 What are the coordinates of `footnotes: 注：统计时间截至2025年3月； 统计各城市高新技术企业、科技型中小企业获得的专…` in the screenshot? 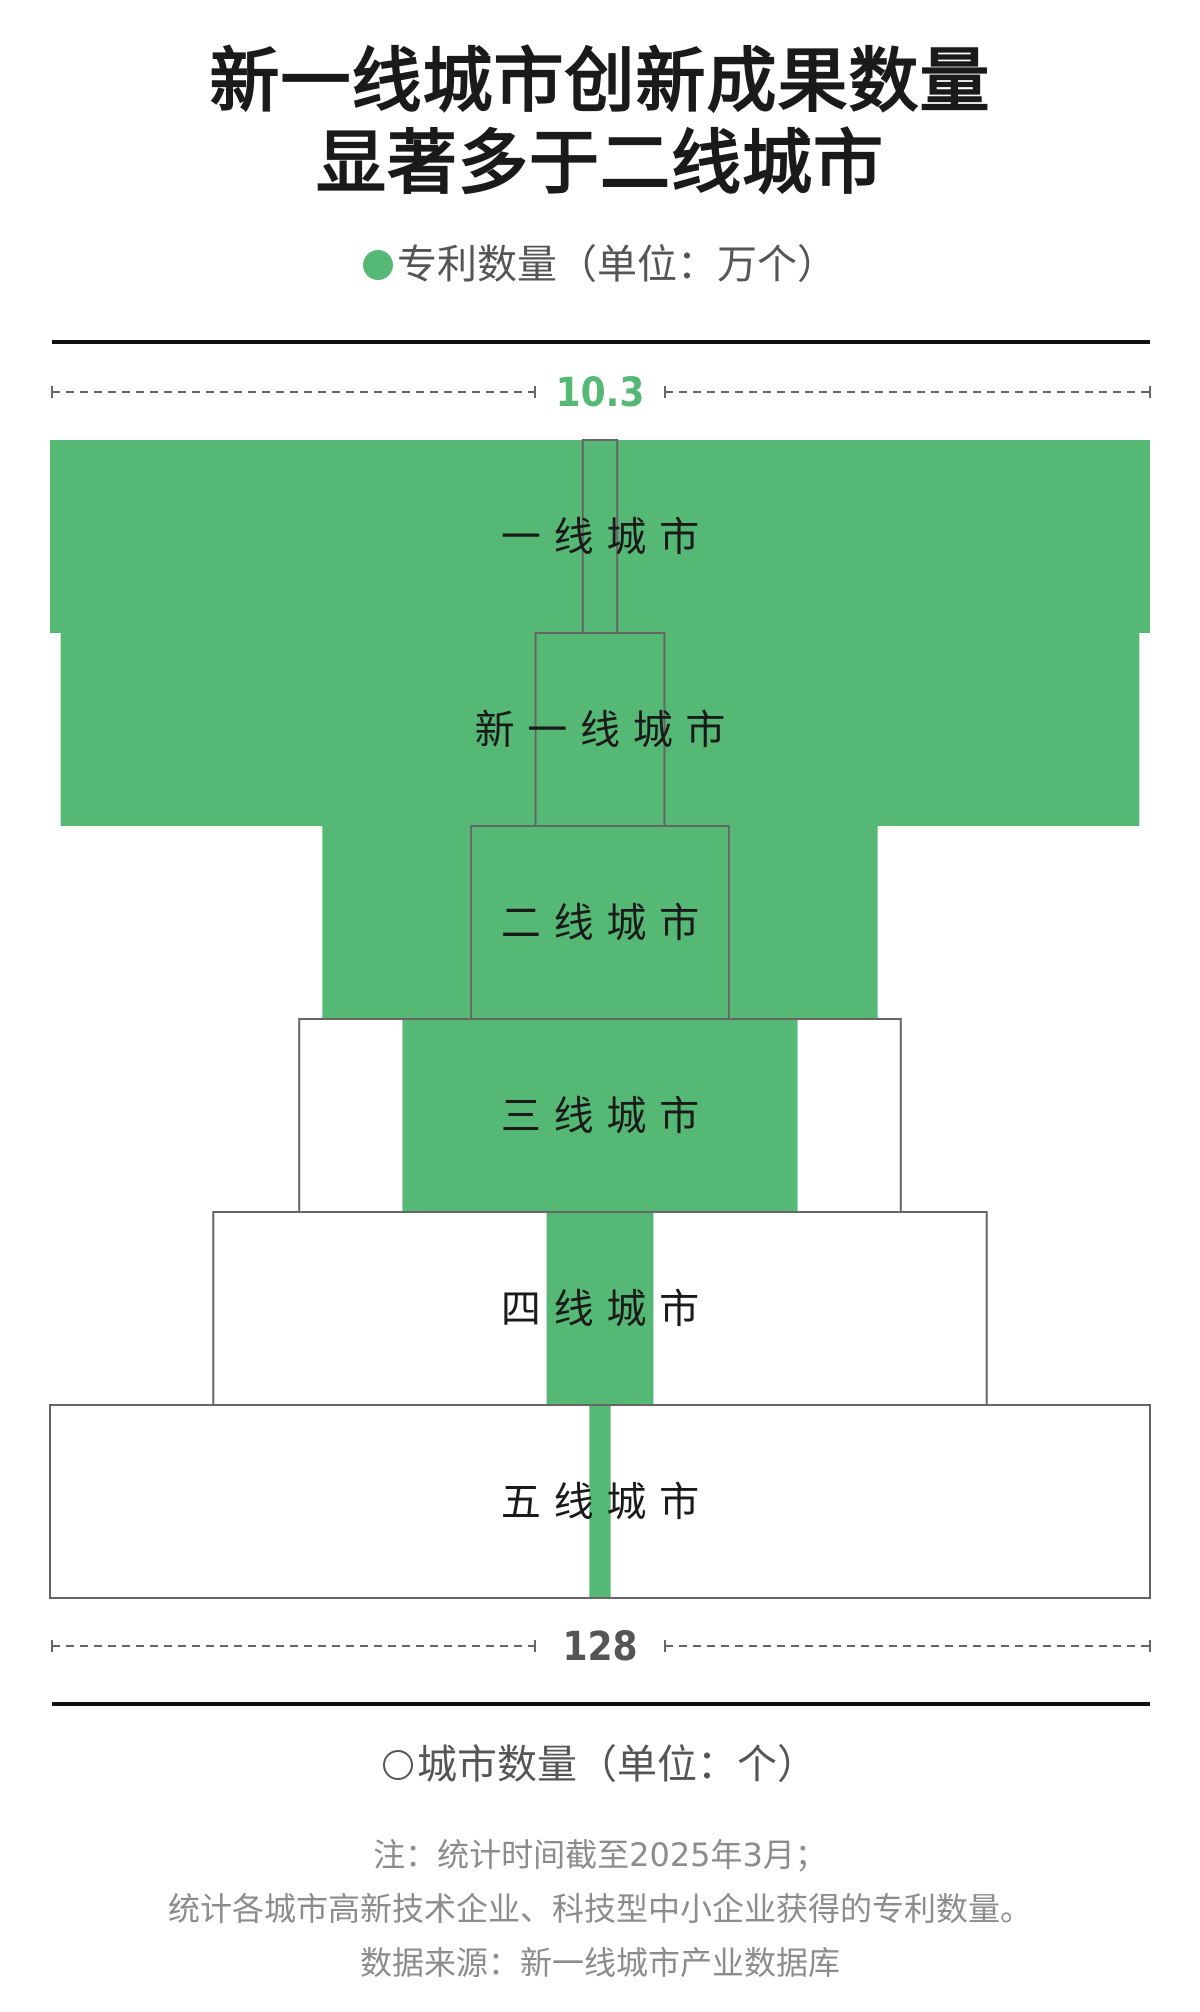 It's located at (600, 1909).